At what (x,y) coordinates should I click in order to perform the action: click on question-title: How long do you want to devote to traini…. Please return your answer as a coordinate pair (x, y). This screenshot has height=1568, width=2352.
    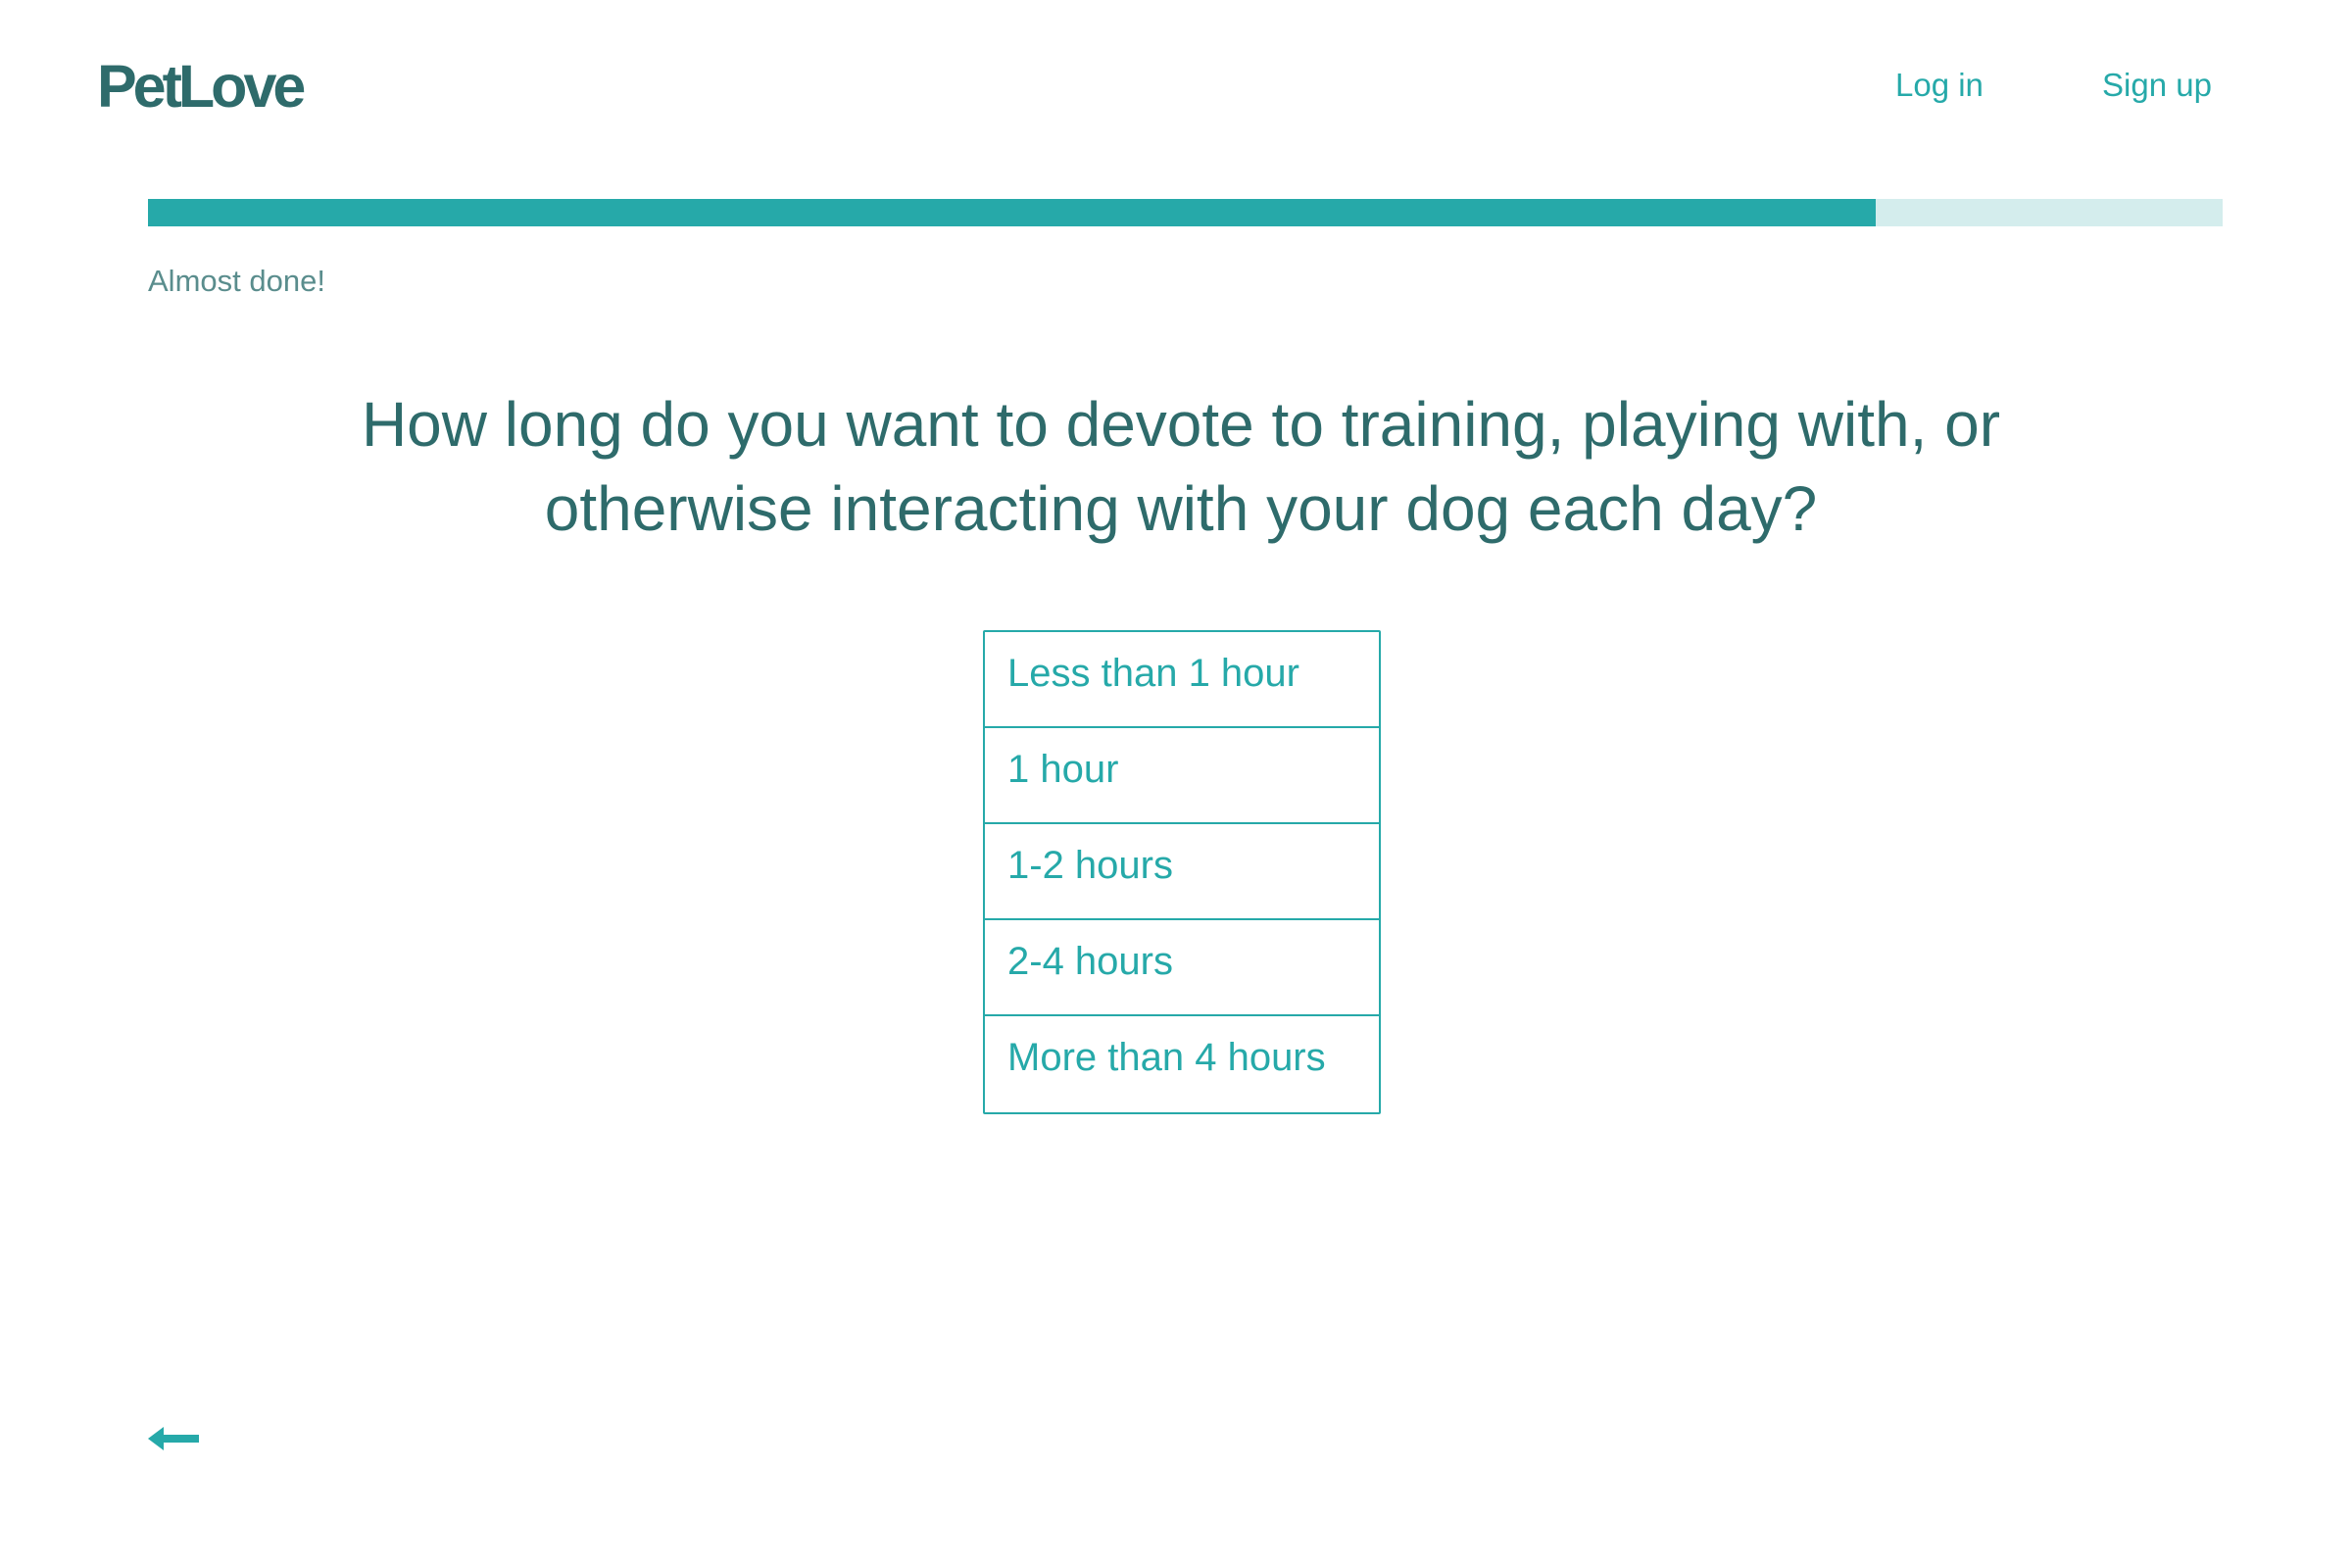
    Looking at the image, I should click on (1181, 466).